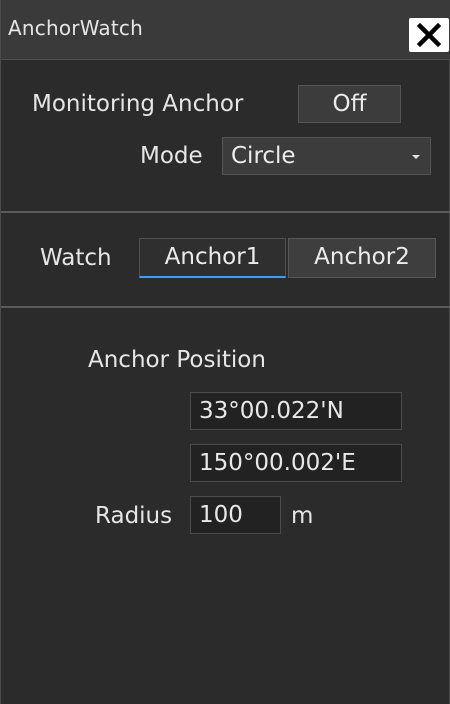 This screenshot has height=704, width=450. I want to click on mode-select: Circle, so click(326, 156).